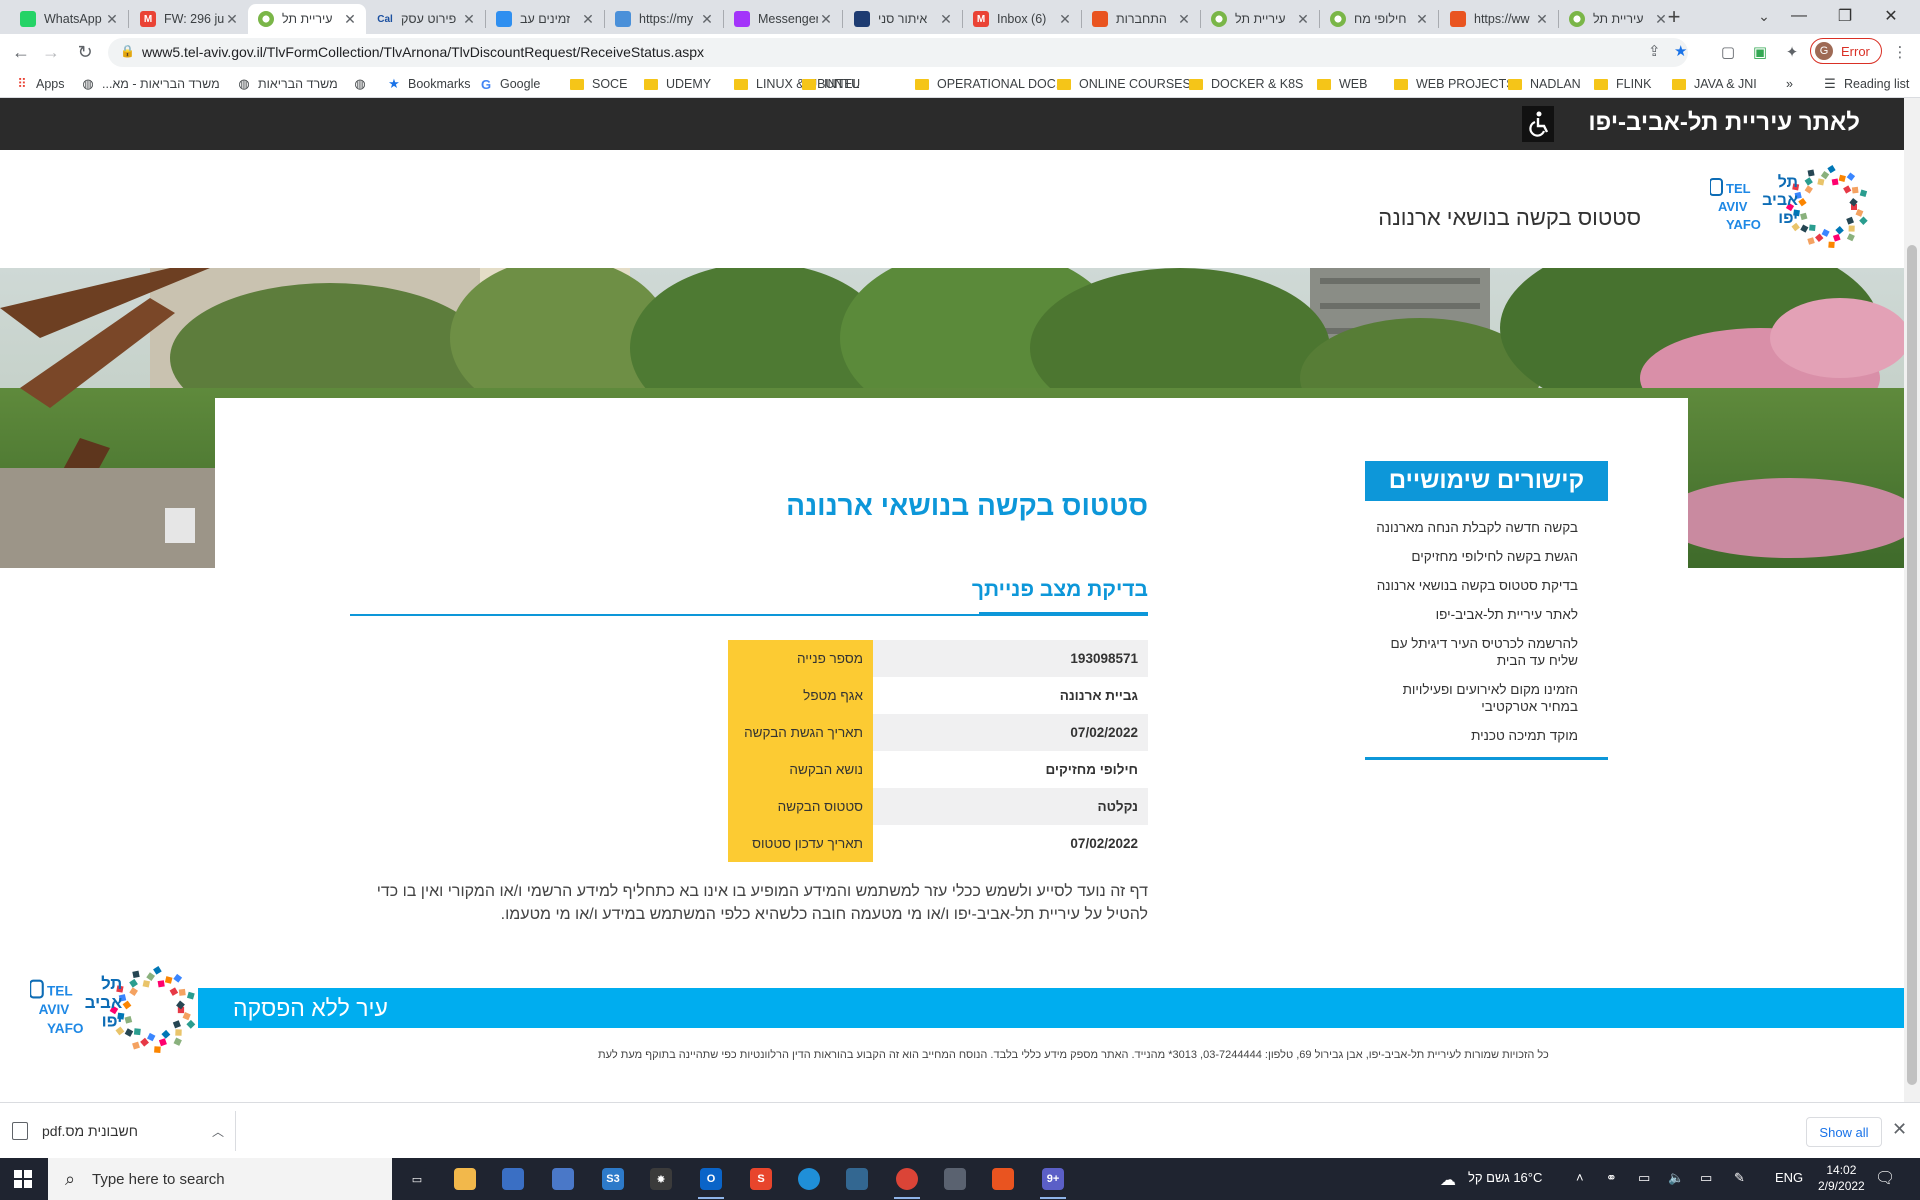 Image resolution: width=1920 pixels, height=1200 pixels. What do you see at coordinates (661, 1179) in the screenshot?
I see `photo-app-icon: ✸` at bounding box center [661, 1179].